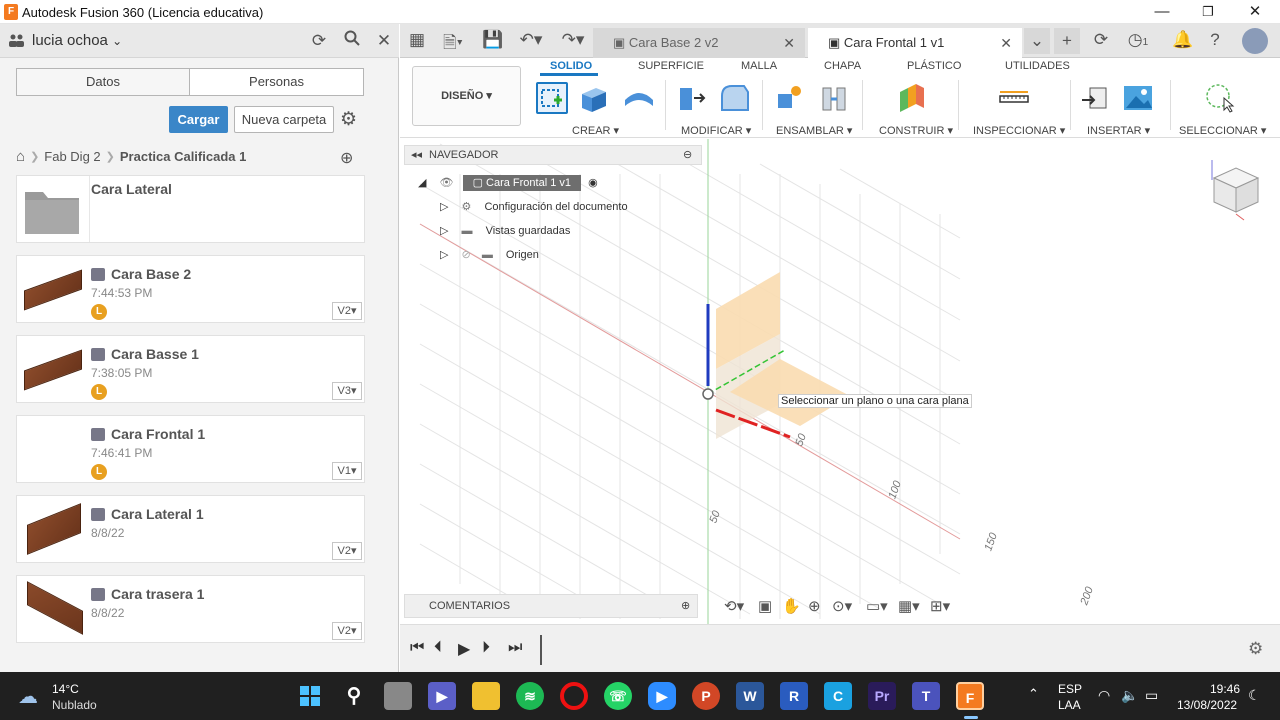  What do you see at coordinates (190, 209) in the screenshot?
I see `list-item-folder: Cara Lateral` at bounding box center [190, 209].